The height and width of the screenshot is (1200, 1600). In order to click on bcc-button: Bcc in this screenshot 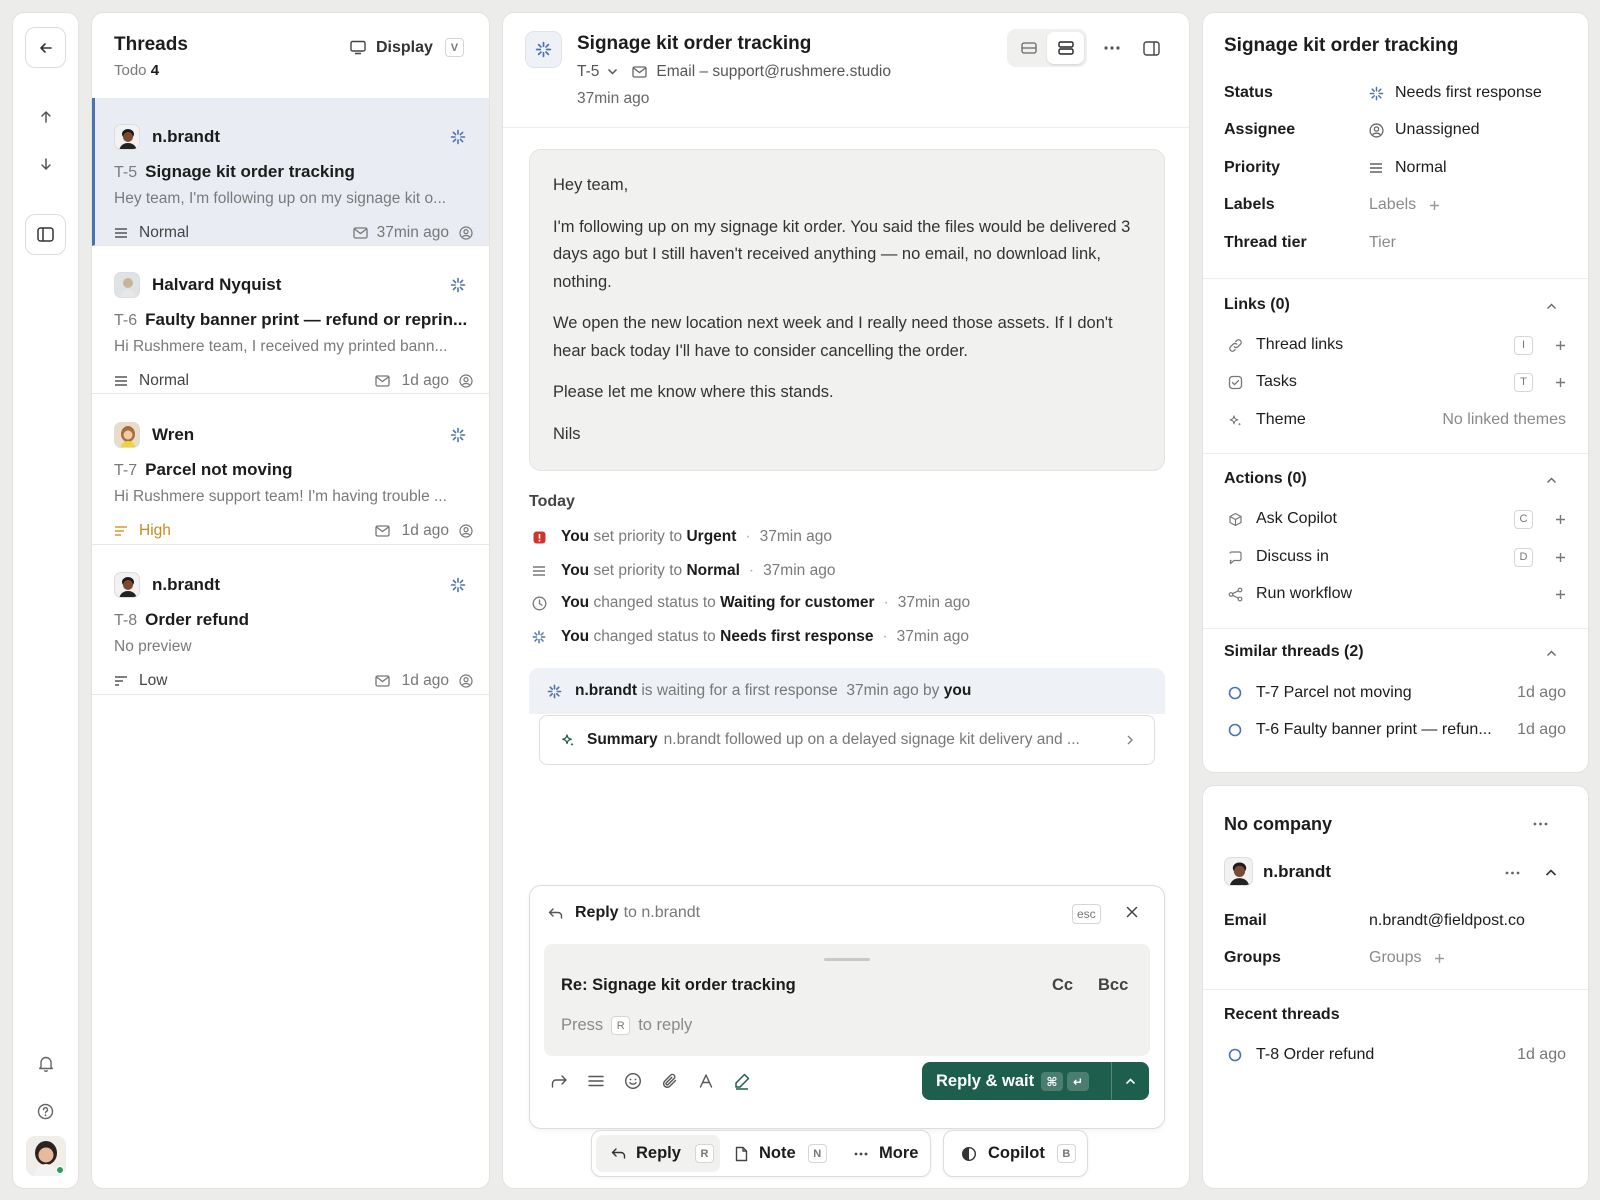, I will do `click(1113, 985)`.